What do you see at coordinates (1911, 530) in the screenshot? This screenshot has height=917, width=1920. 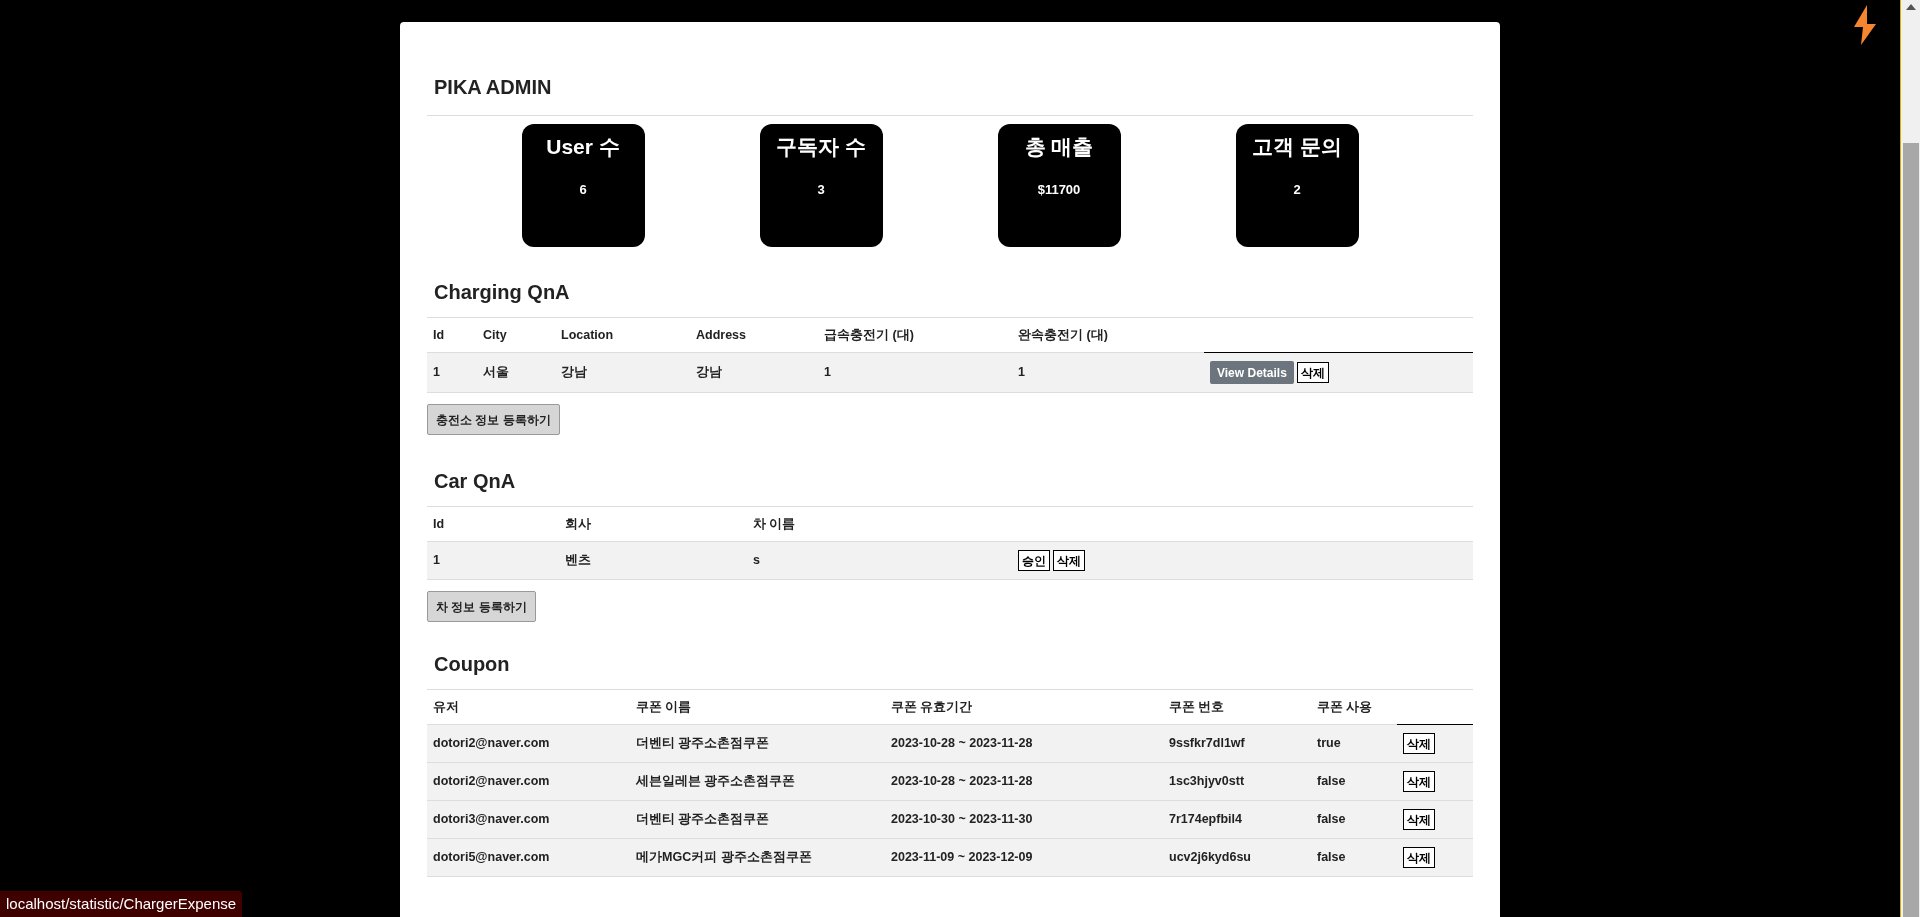 I see `scrollbar-thumb` at bounding box center [1911, 530].